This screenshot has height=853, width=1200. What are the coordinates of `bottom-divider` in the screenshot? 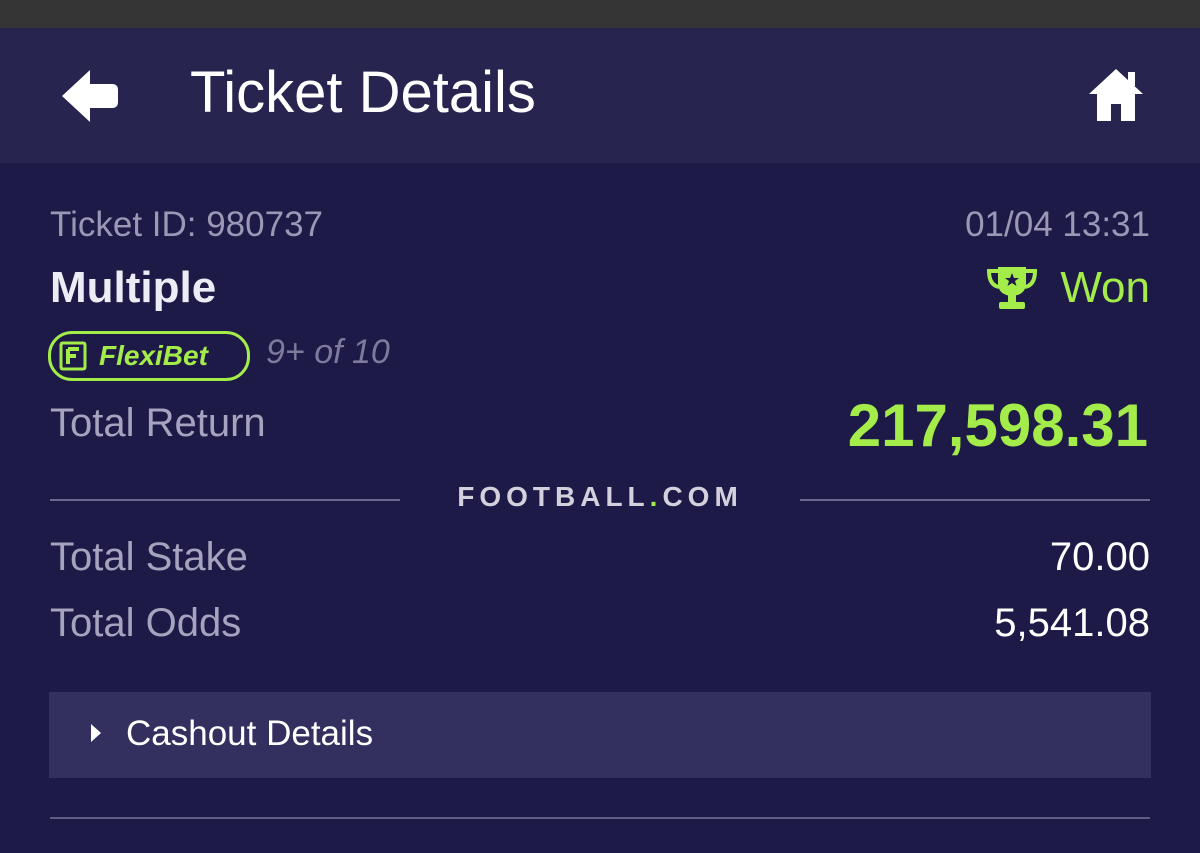 It's located at (600, 818).